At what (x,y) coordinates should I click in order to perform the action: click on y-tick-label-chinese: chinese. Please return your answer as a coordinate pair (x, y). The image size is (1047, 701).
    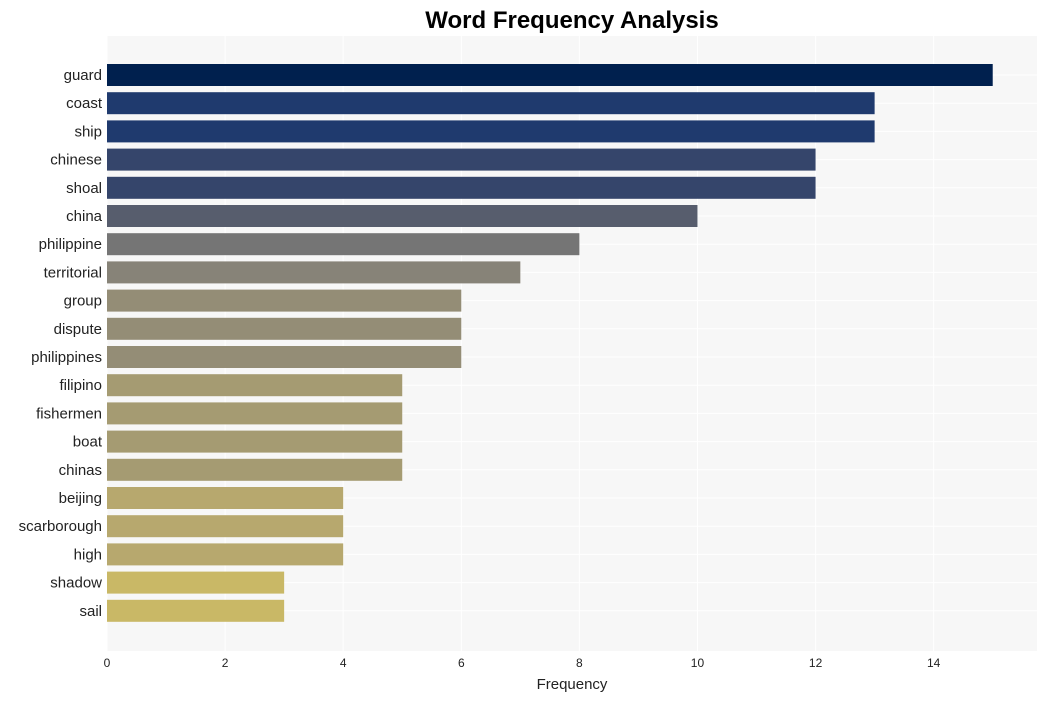
    Looking at the image, I should click on (76, 160).